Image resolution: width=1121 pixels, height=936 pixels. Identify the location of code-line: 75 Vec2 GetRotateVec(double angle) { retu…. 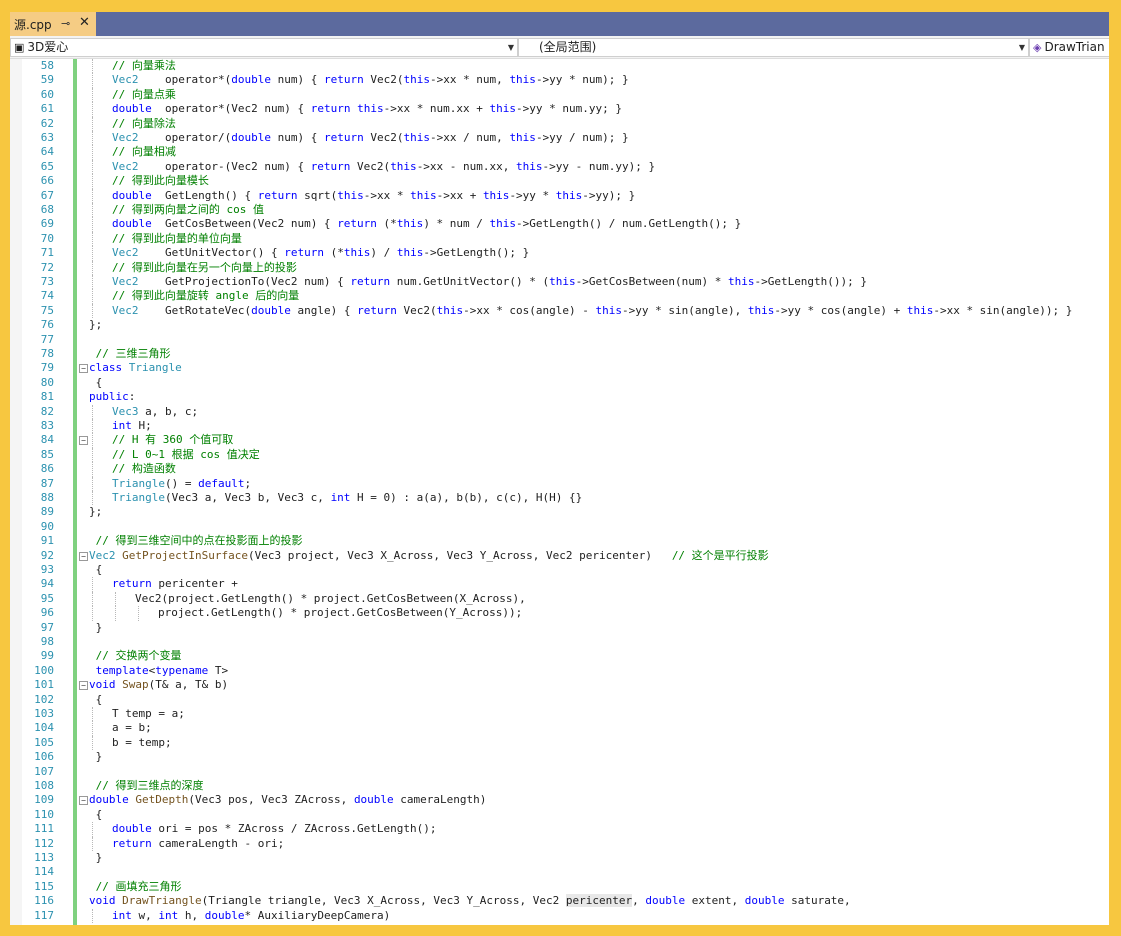
(559, 311).